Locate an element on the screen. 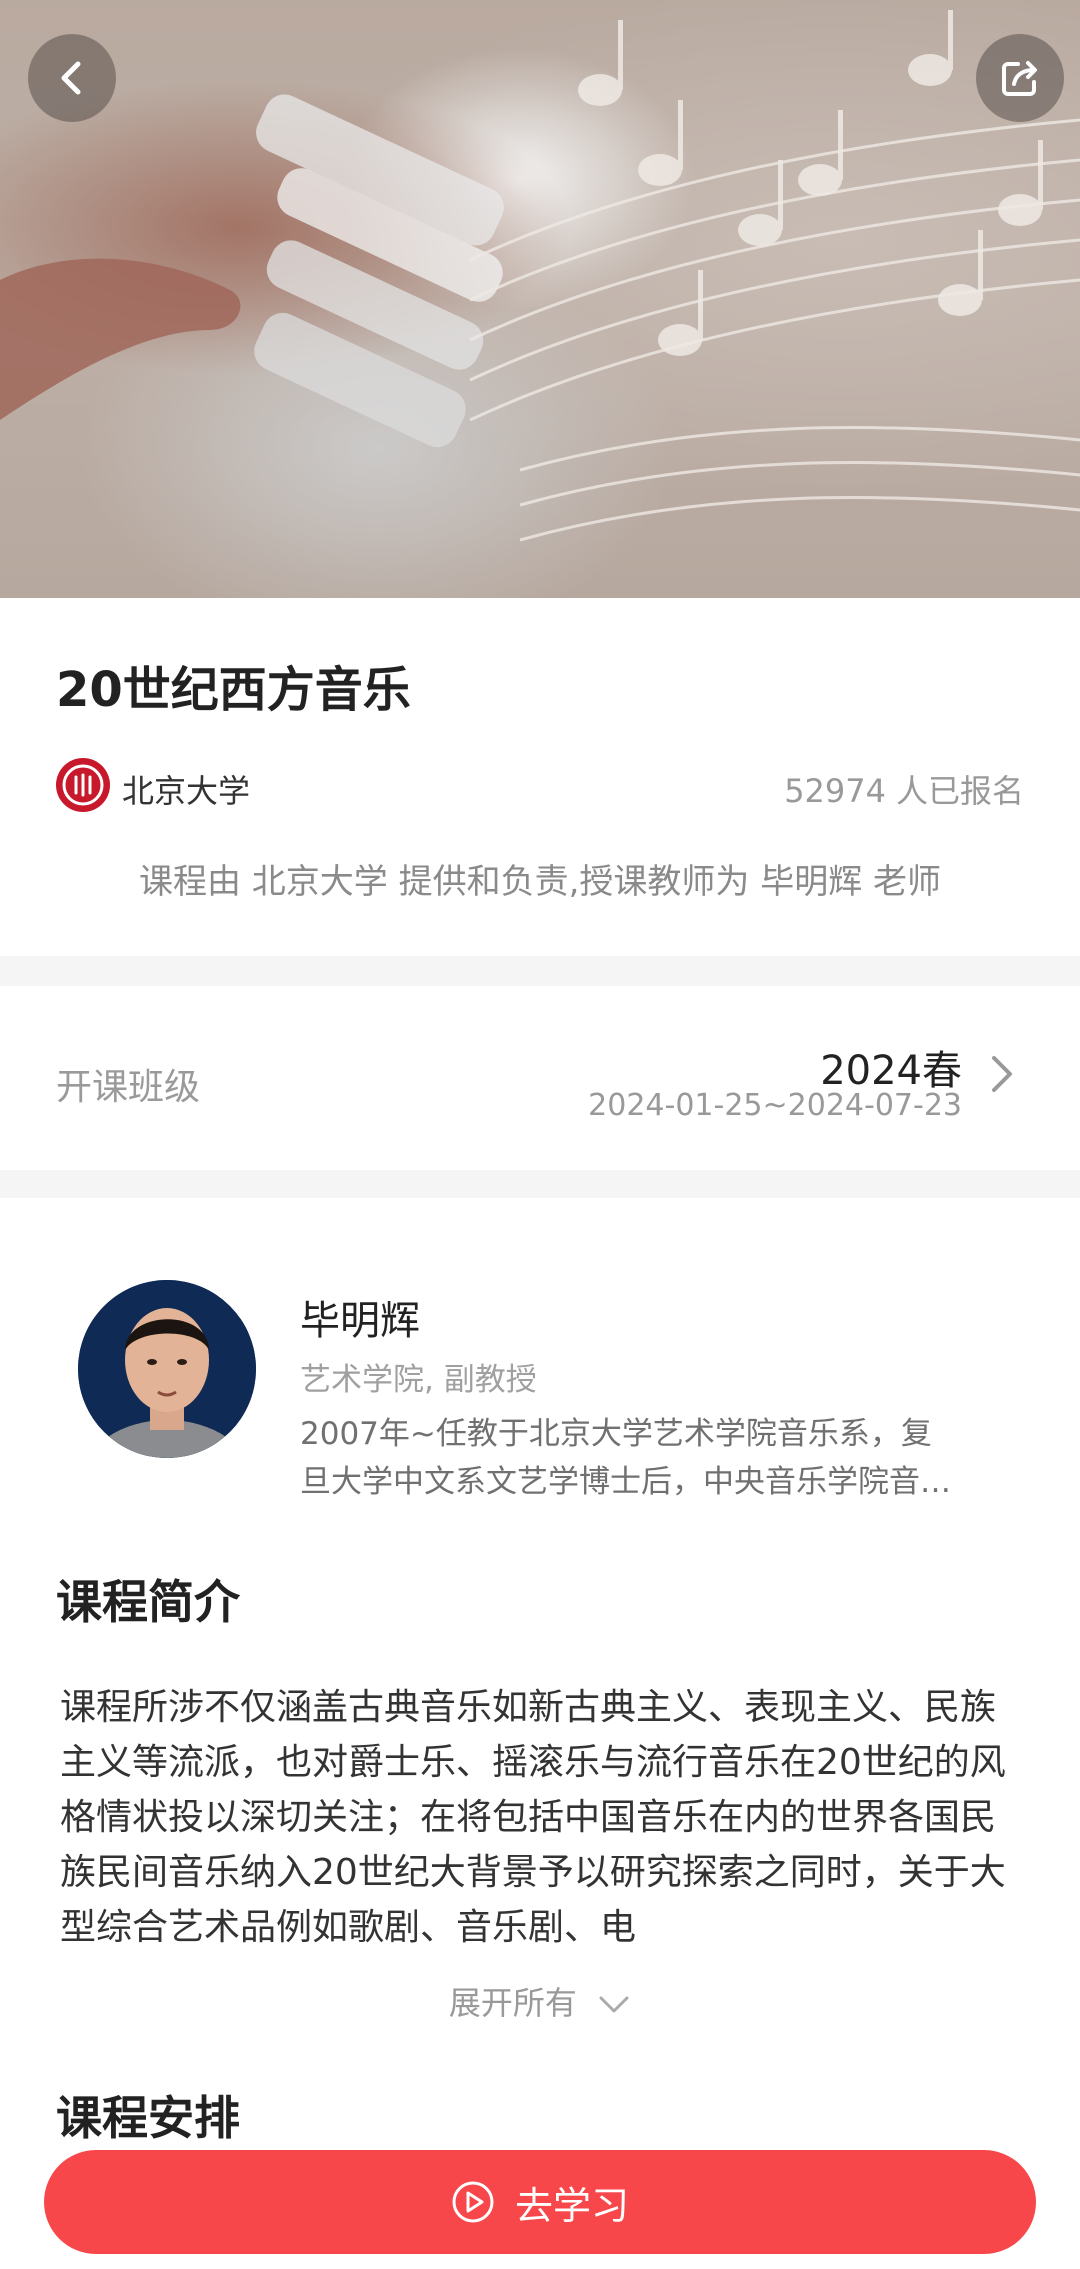 Image resolution: width=1080 pixels, height=2269 pixels. class-session-row: 开课班级 2024春 2024-01-25~2024-07-23 is located at coordinates (540, 1078).